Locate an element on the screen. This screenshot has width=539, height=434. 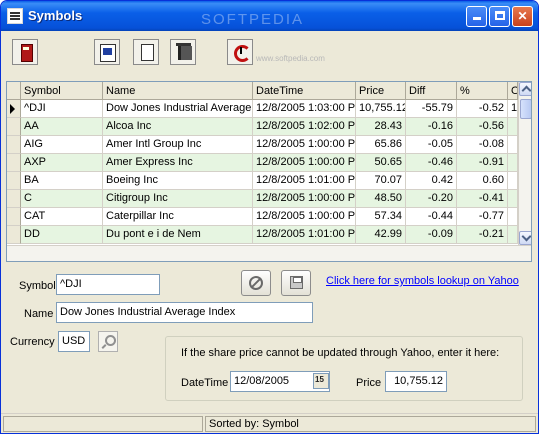
cell-percent: -0.08 is located at coordinates (482, 145).